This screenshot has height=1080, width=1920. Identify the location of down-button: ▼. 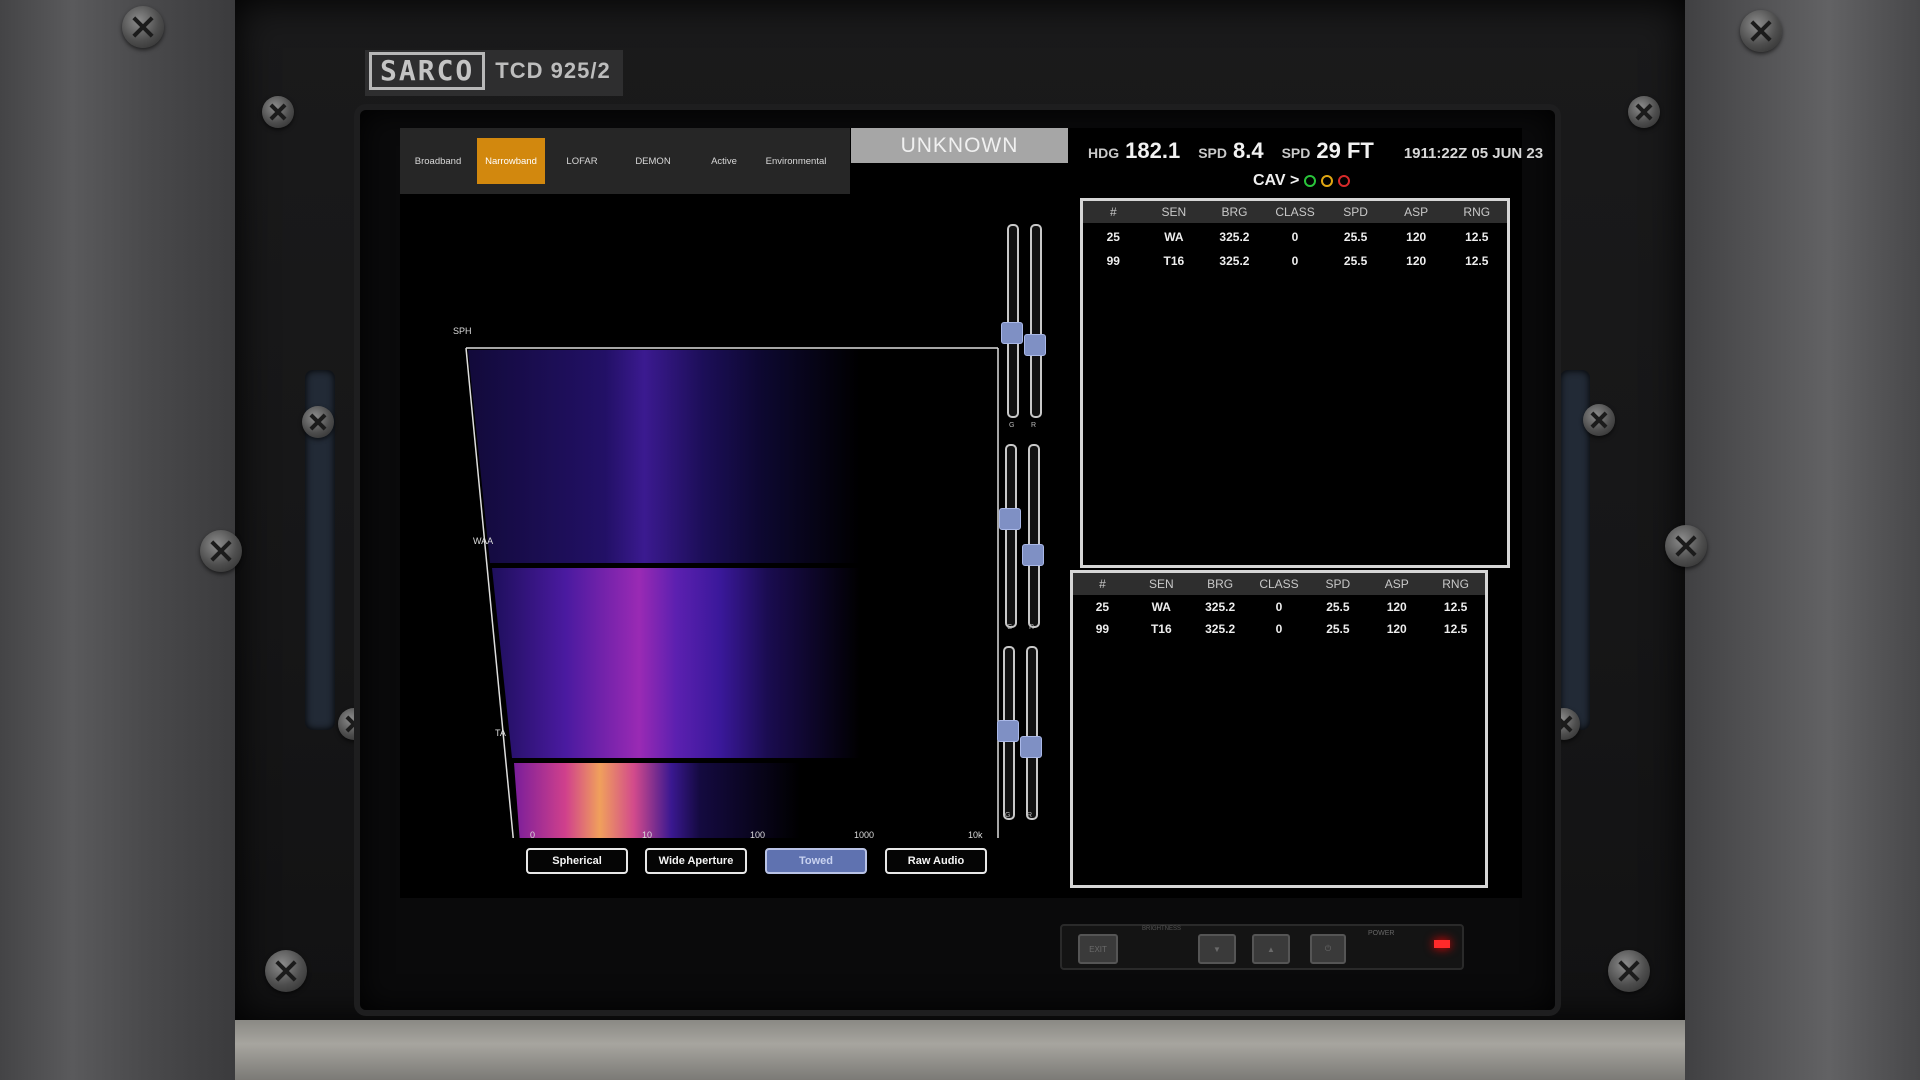
(1217, 949).